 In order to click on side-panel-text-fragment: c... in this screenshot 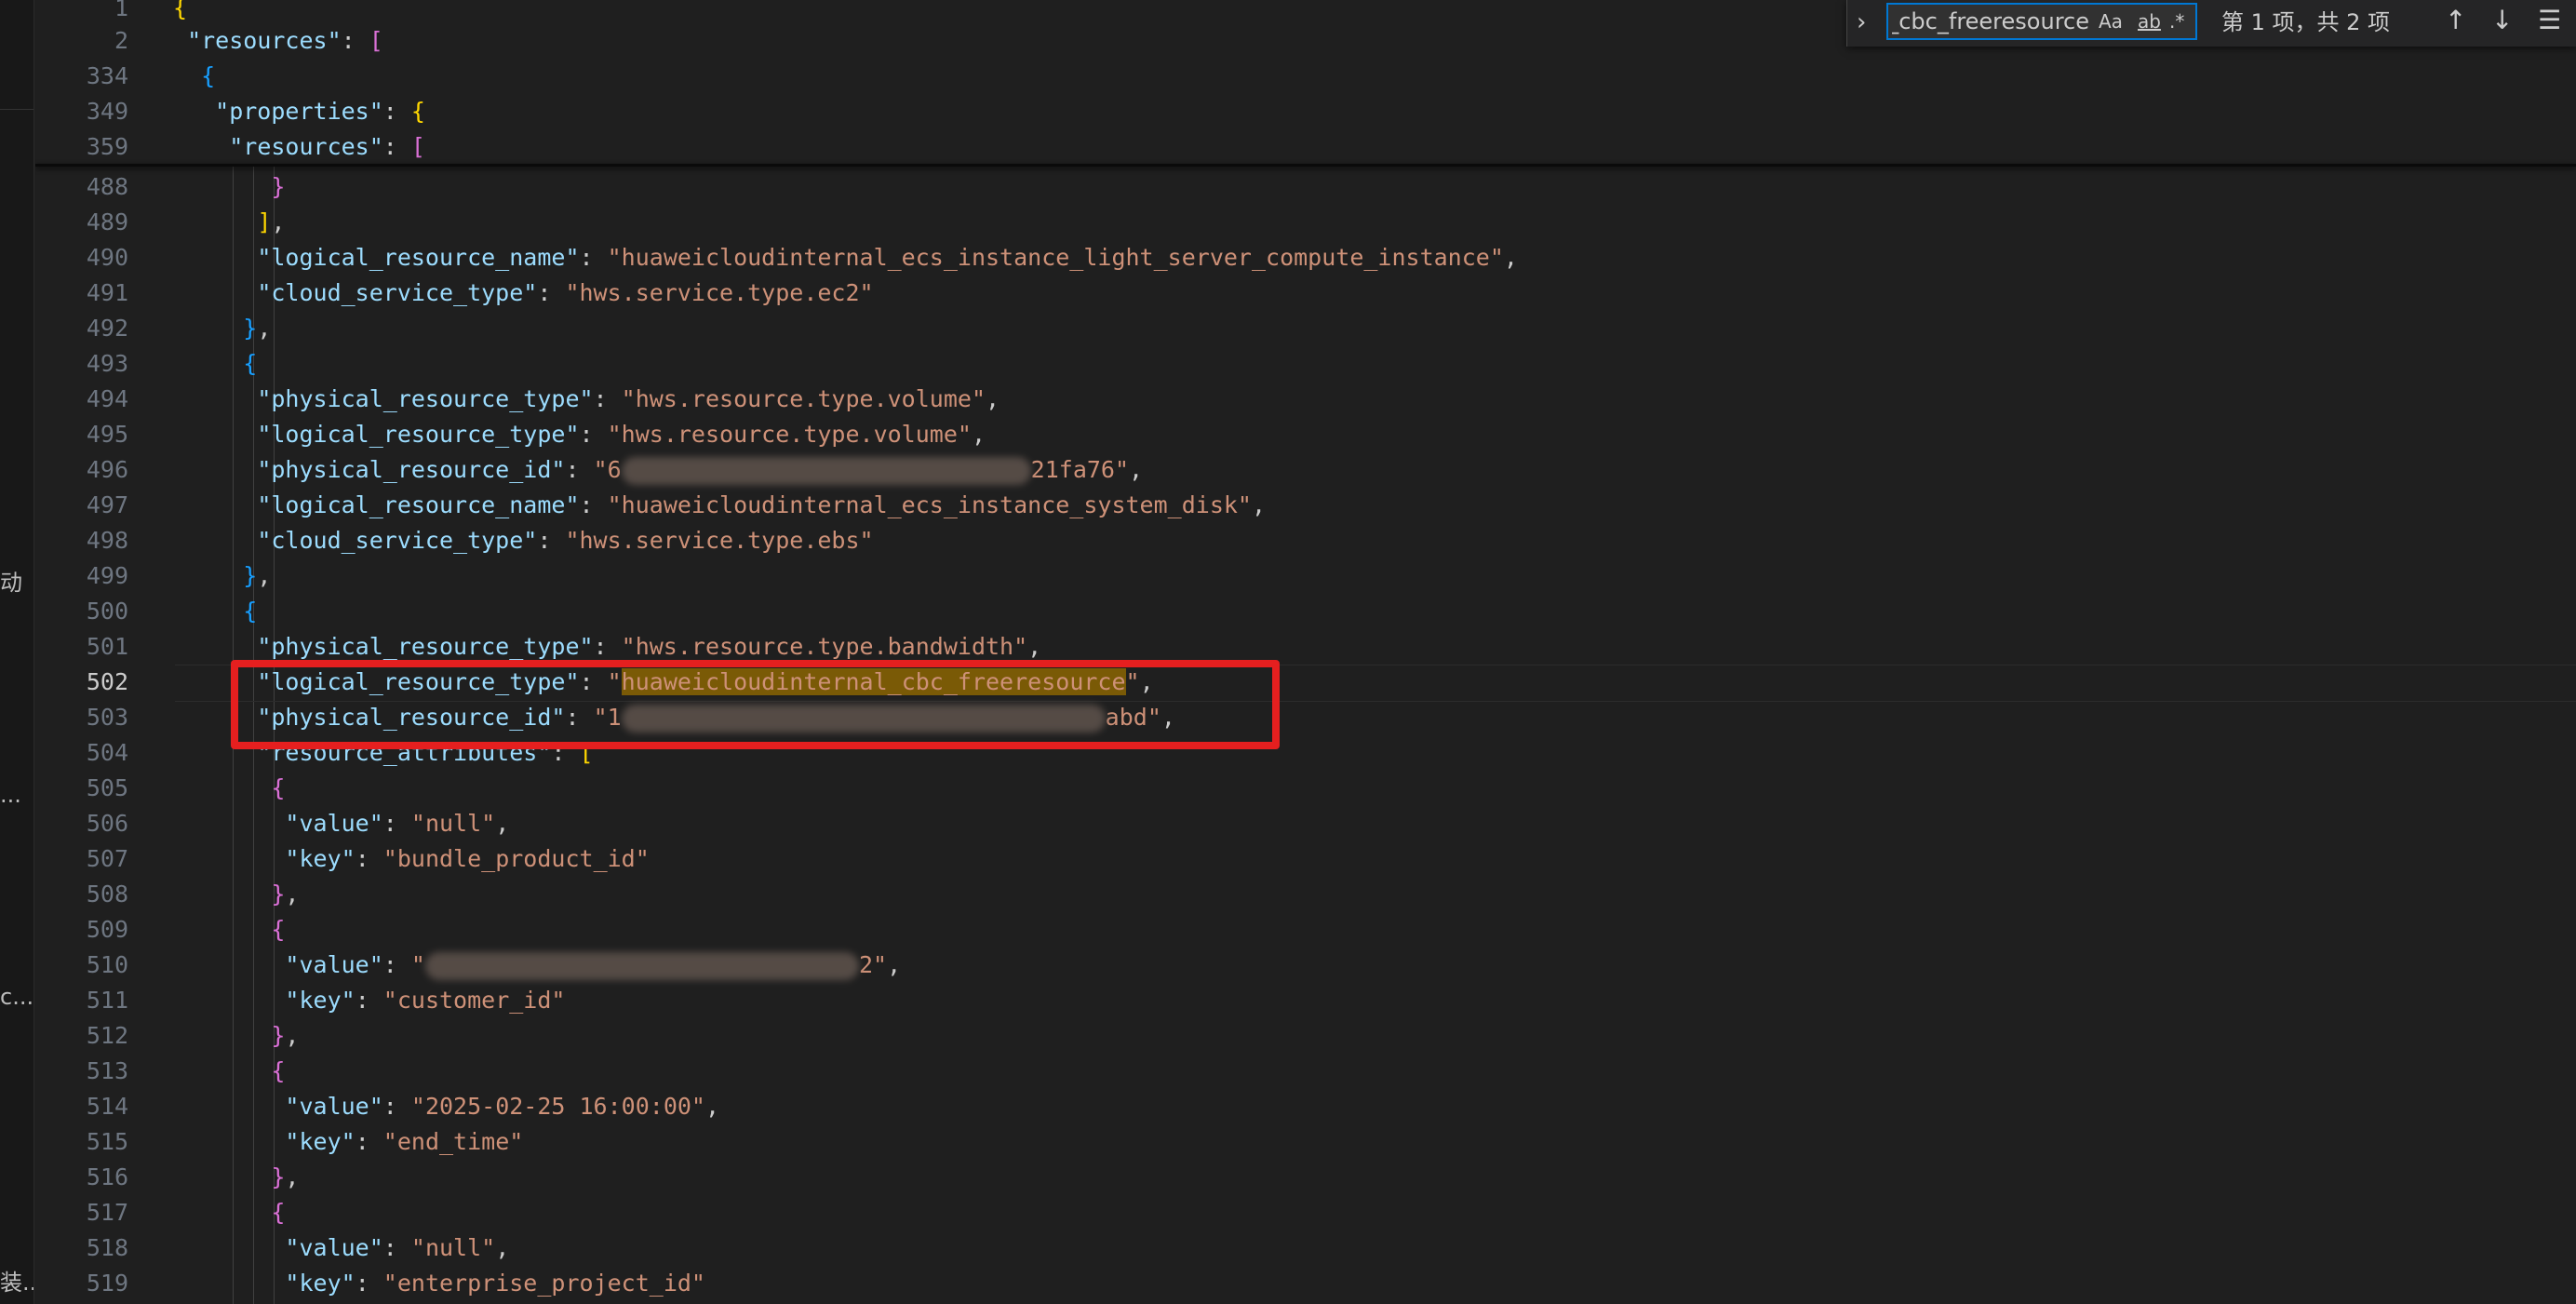, I will do `click(17, 997)`.